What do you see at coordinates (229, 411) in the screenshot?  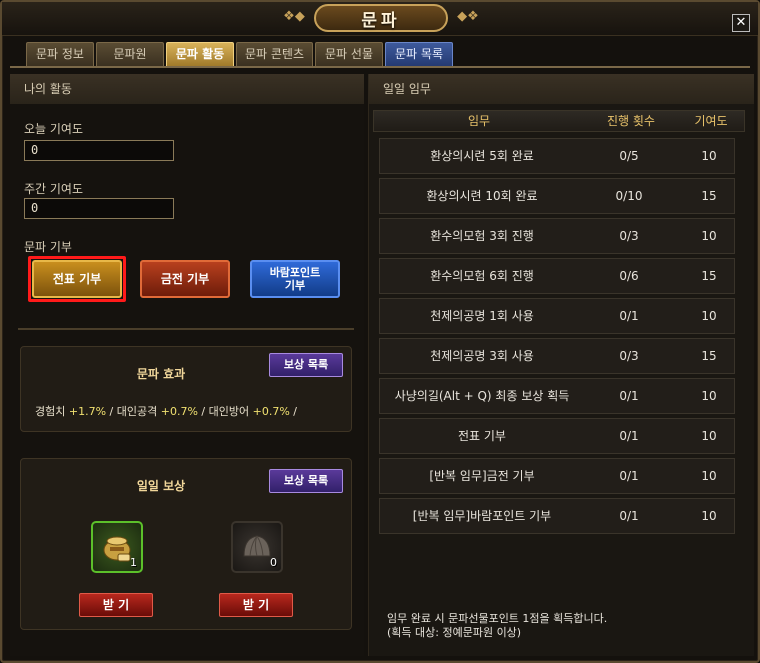 I see `pvp-defense-label: 대인방어` at bounding box center [229, 411].